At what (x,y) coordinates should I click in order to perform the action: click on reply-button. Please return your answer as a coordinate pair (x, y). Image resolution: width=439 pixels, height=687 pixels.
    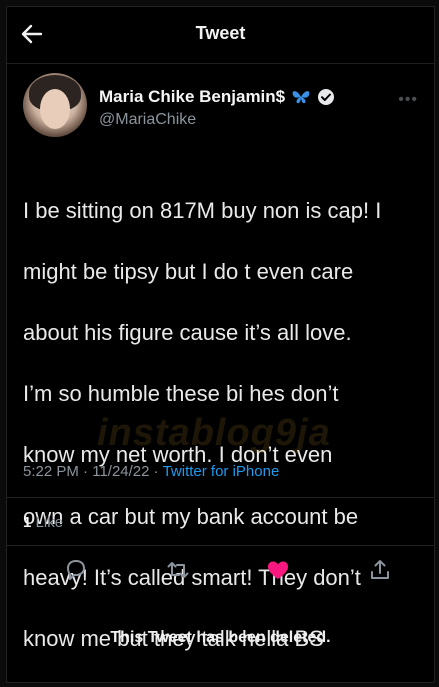
    Looking at the image, I should click on (76, 570).